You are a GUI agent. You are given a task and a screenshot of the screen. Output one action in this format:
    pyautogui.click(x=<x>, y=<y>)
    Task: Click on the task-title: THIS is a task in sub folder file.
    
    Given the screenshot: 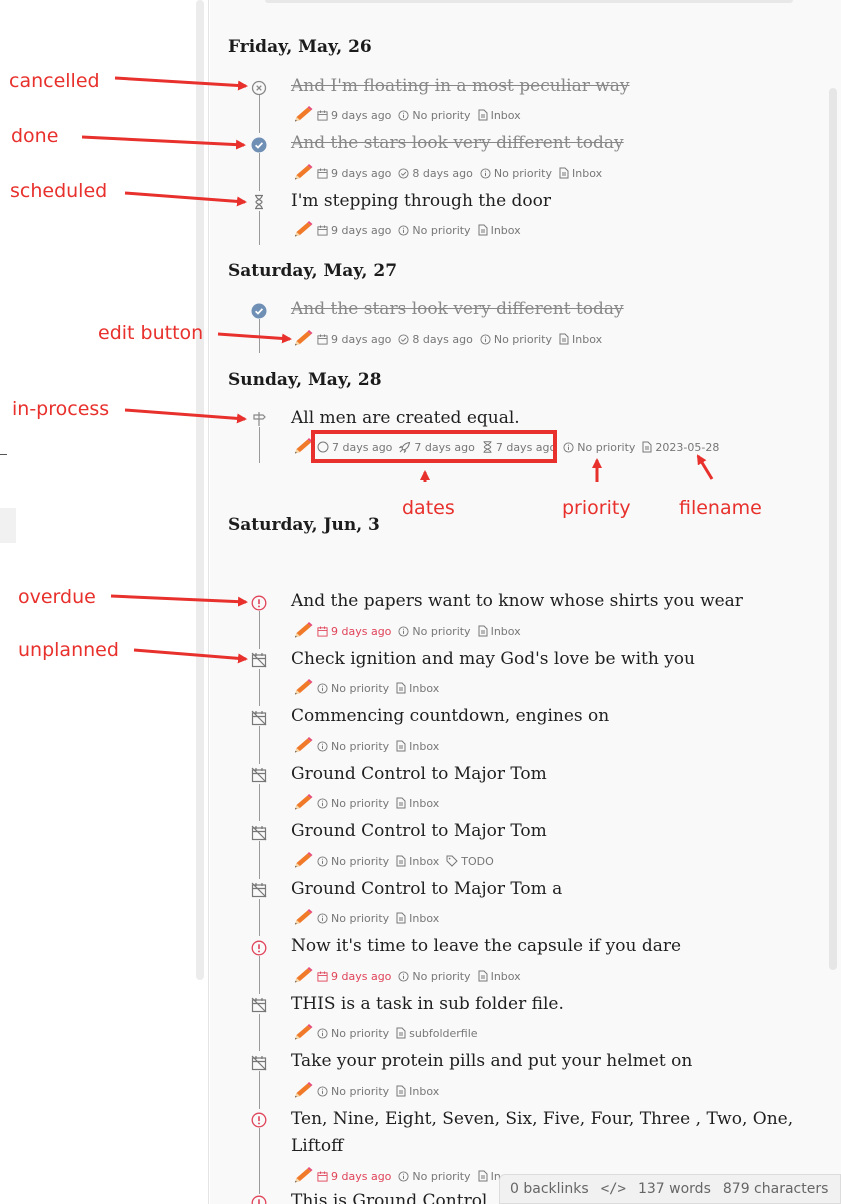 What is the action you would take?
    pyautogui.click(x=427, y=1004)
    